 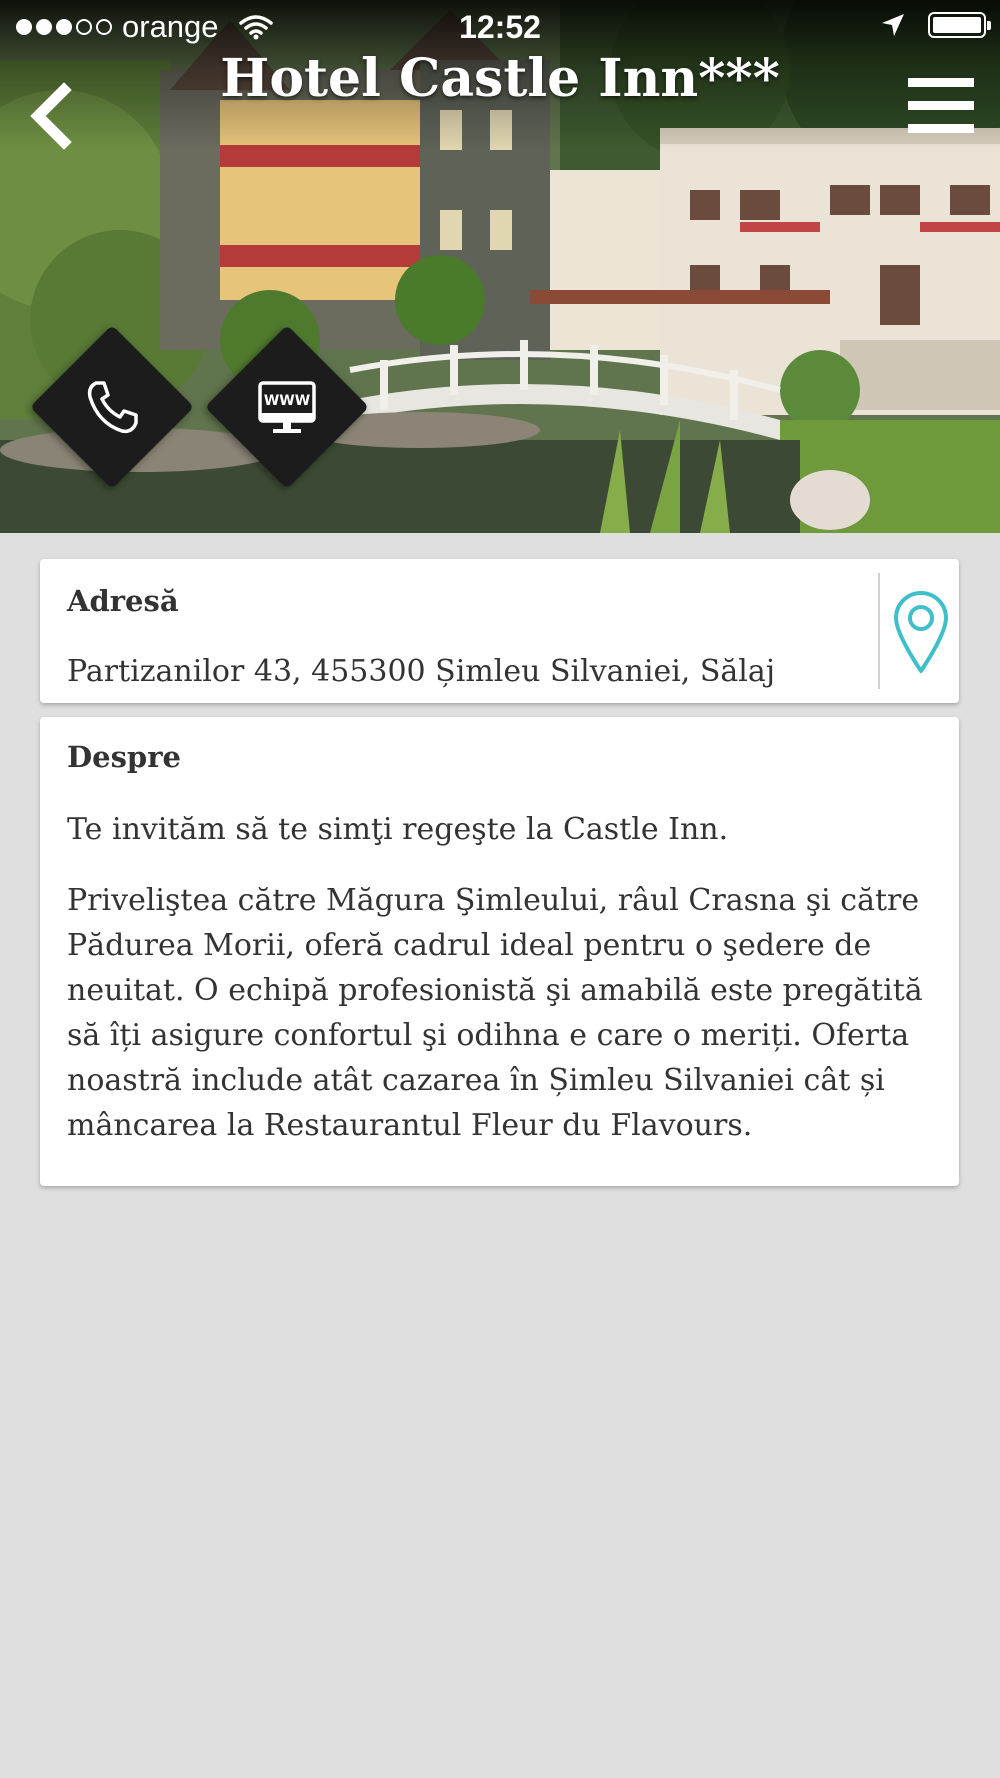 What do you see at coordinates (123, 601) in the screenshot?
I see `address-heading: Adresă` at bounding box center [123, 601].